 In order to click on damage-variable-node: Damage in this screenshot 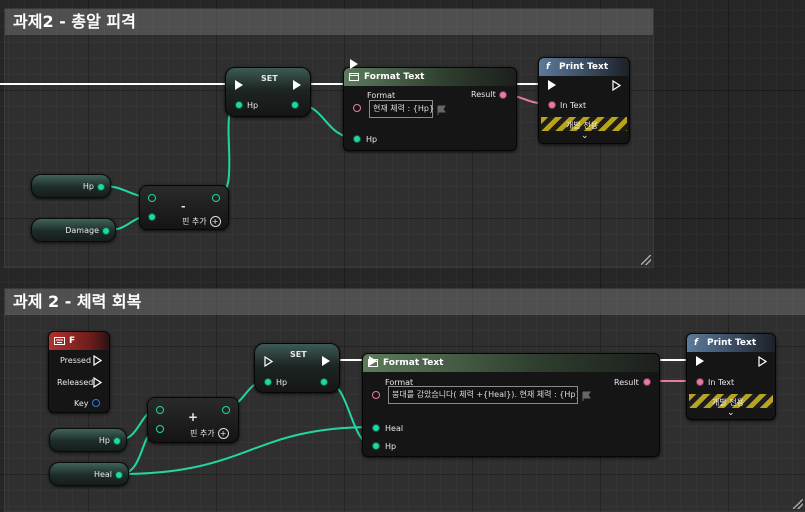, I will do `click(73, 230)`.